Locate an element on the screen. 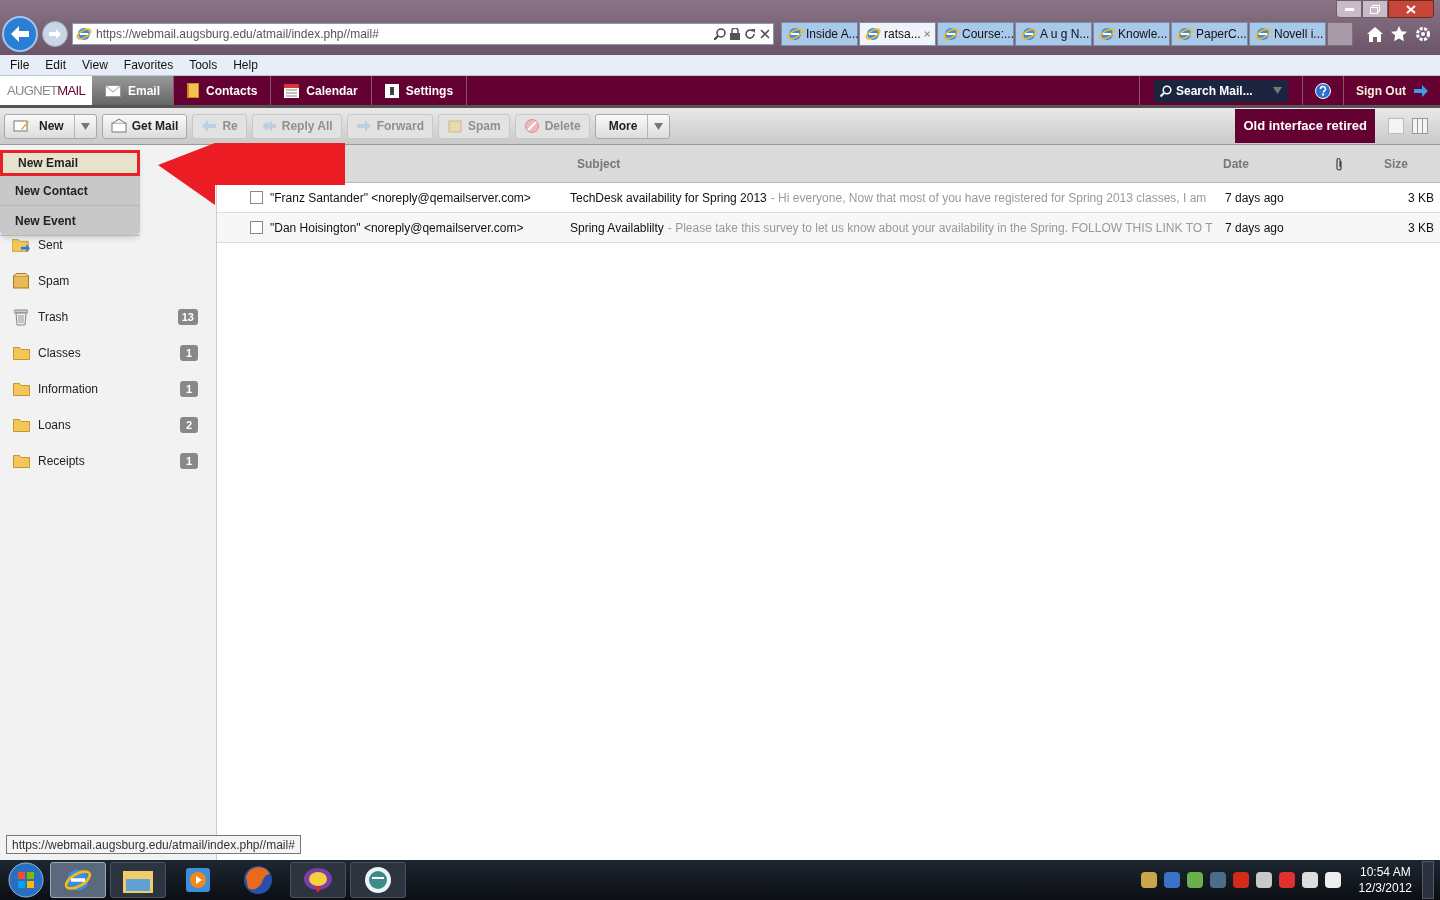 The width and height of the screenshot is (1440, 900). menu-item: Favorites is located at coordinates (148, 65).